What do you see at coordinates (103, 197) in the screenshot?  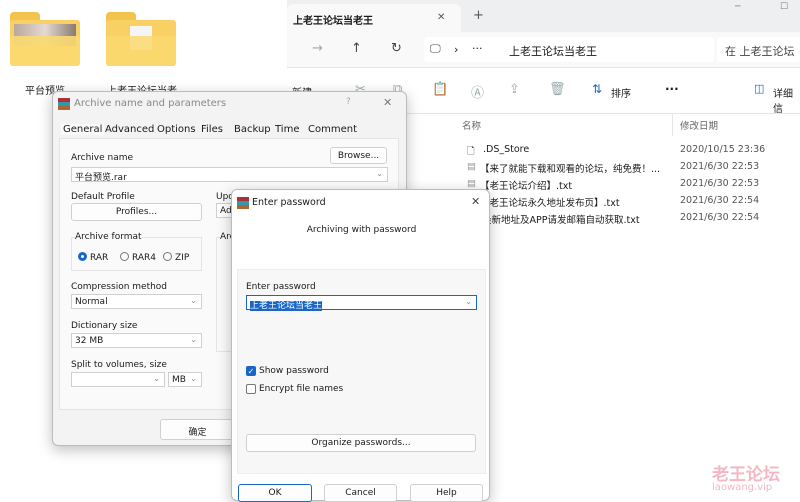 I see `default-profile-label: Default Profile` at bounding box center [103, 197].